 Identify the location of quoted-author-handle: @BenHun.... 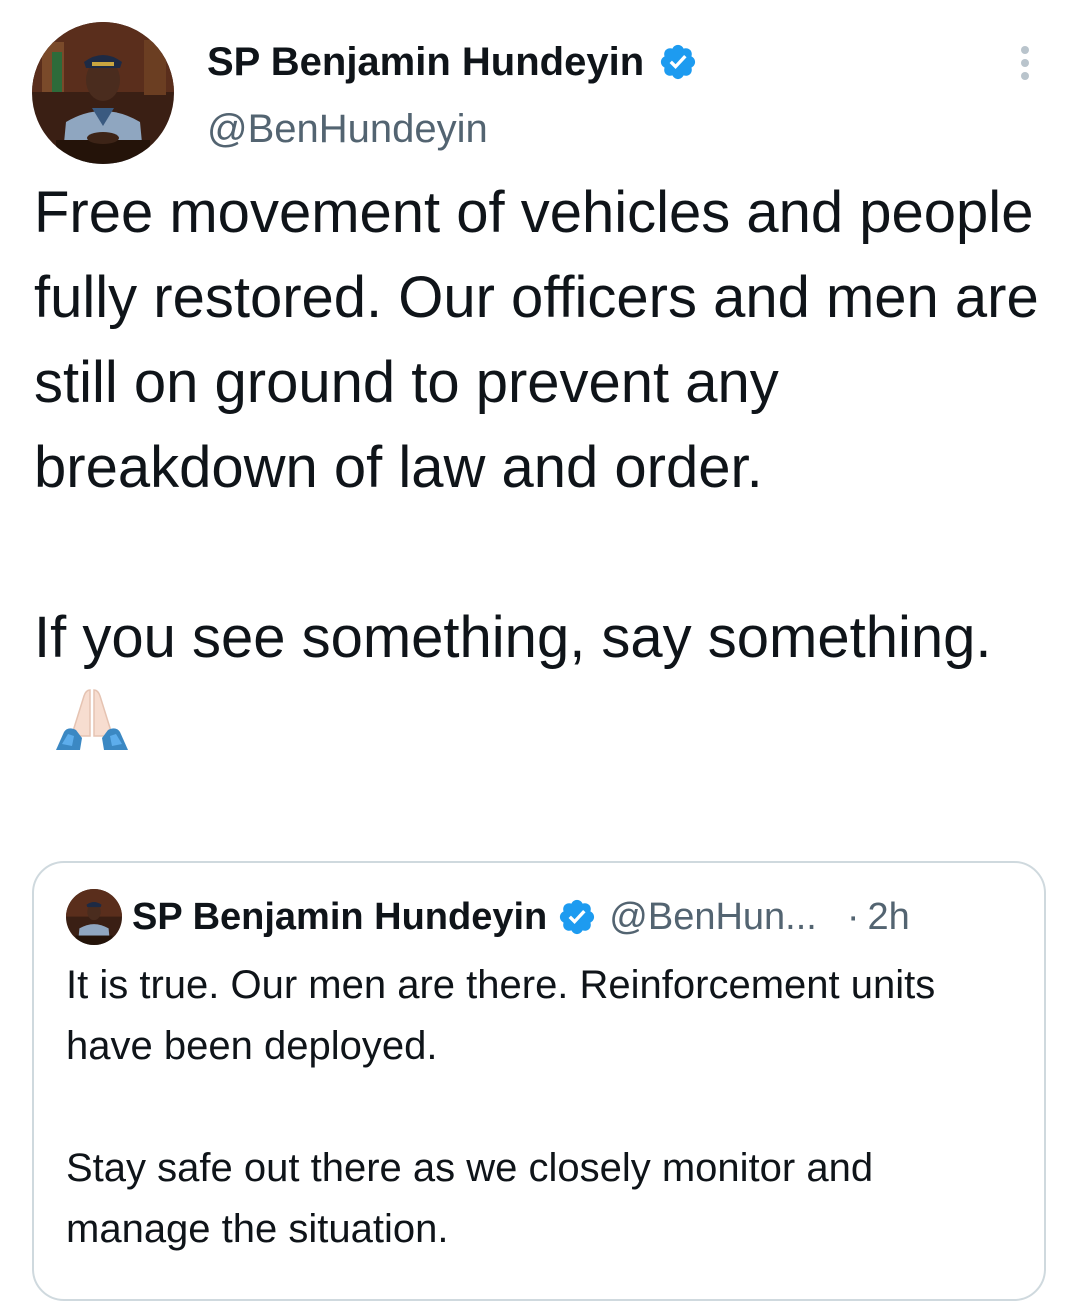
(713, 917).